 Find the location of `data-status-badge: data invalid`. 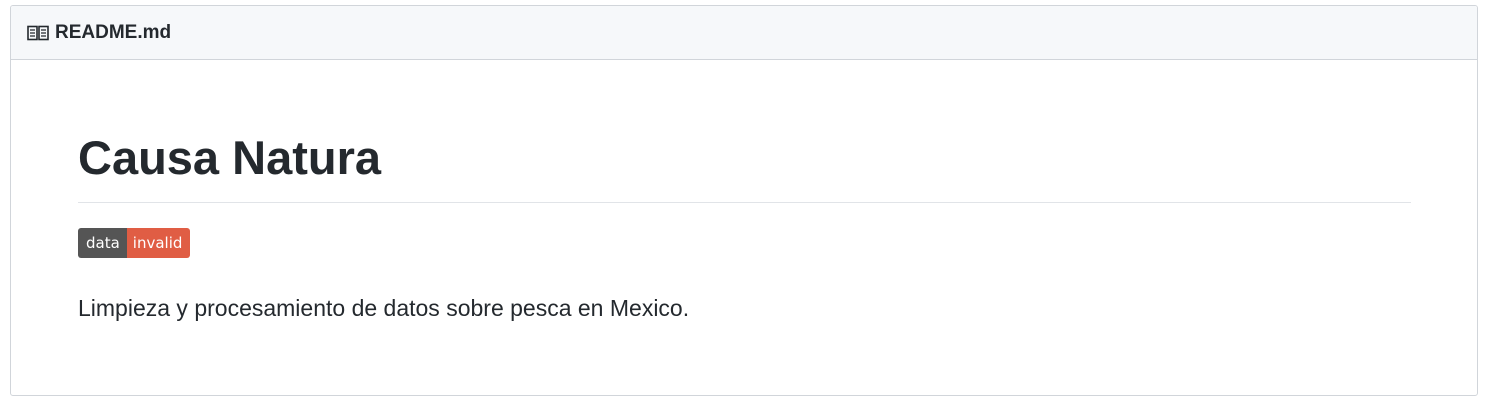

data-status-badge: data invalid is located at coordinates (134, 243).